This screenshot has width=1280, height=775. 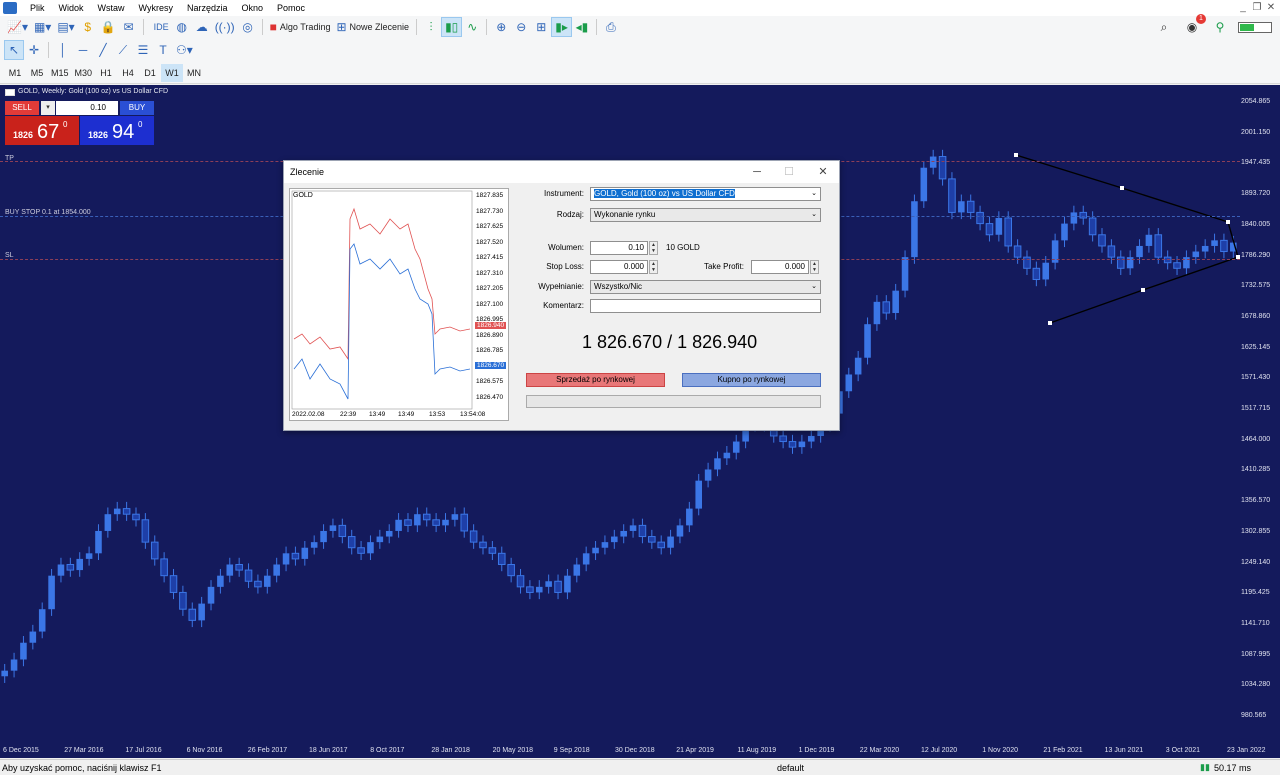 What do you see at coordinates (705, 287) in the screenshot?
I see `filling-select: Wszystko/Nic ⌄` at bounding box center [705, 287].